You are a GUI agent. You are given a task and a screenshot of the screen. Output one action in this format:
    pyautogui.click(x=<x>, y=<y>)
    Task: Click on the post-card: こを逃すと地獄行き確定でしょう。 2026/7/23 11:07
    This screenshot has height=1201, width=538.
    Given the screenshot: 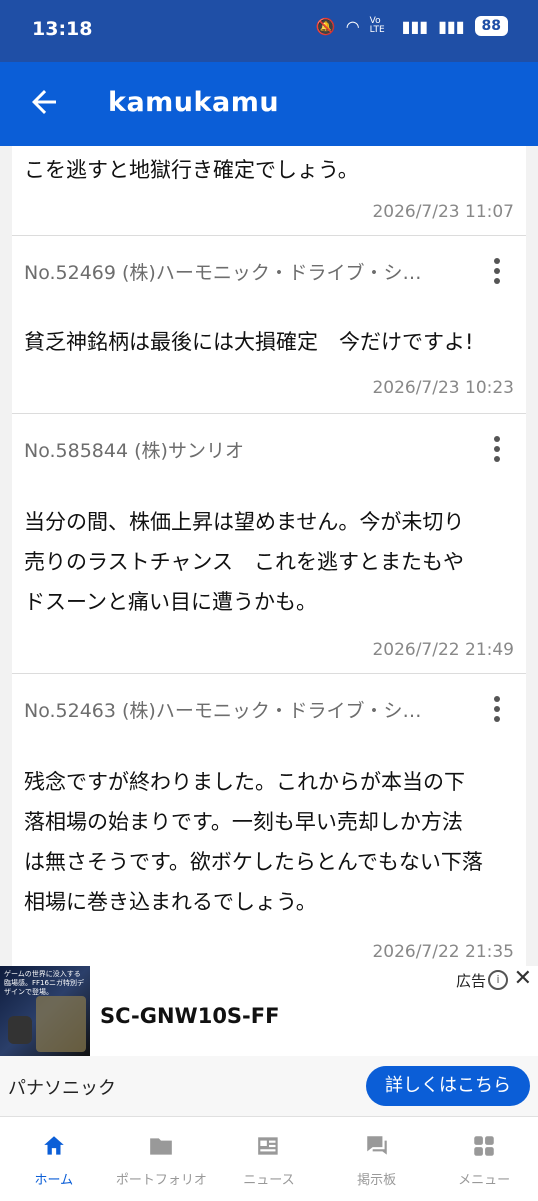 What is the action you would take?
    pyautogui.click(x=269, y=190)
    